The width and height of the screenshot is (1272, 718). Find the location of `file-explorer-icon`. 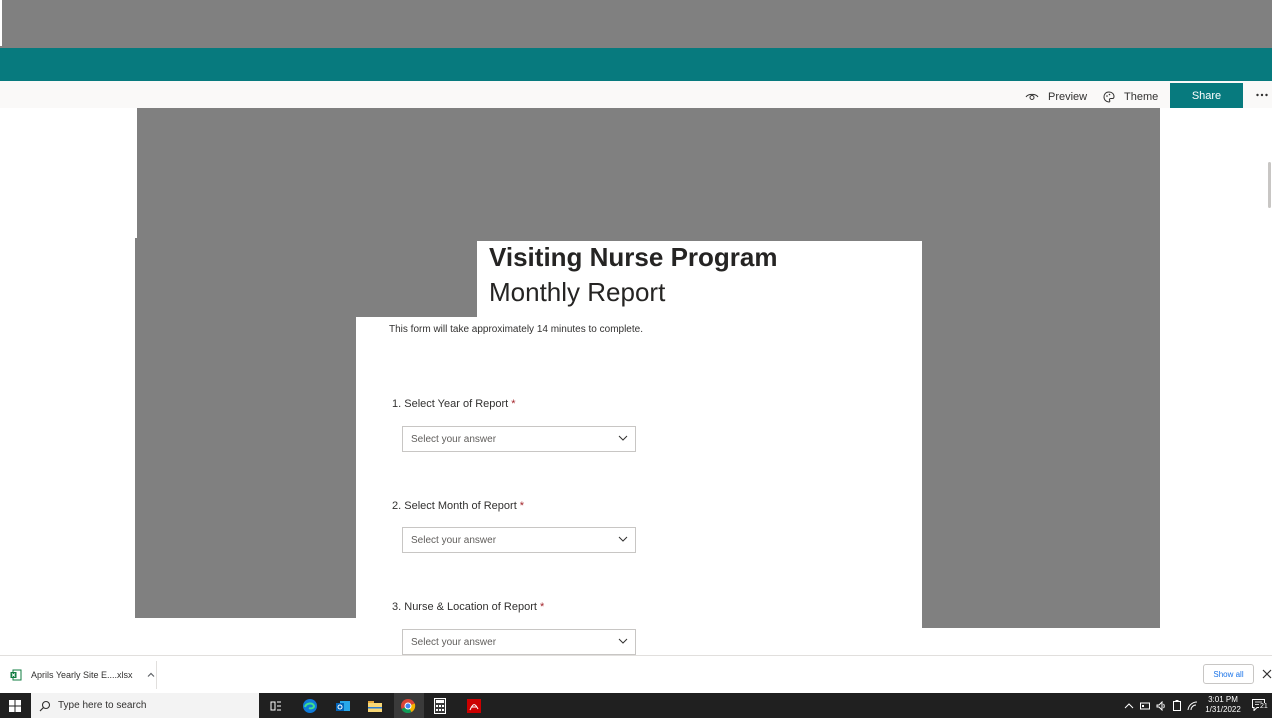

file-explorer-icon is located at coordinates (375, 706).